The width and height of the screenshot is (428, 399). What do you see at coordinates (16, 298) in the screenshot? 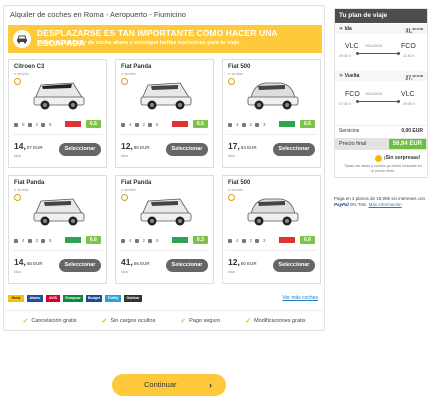
I see `provider-logo: Hertz` at bounding box center [16, 298].